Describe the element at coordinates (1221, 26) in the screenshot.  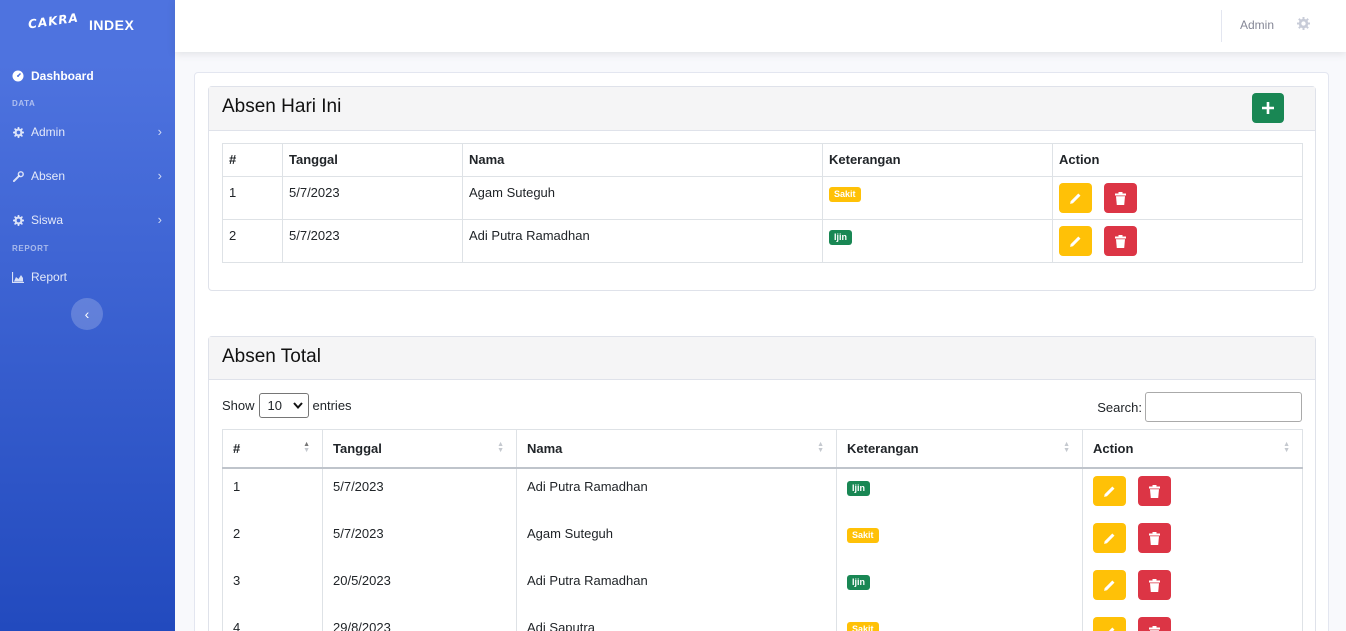
I see `topbar-divider` at that location.